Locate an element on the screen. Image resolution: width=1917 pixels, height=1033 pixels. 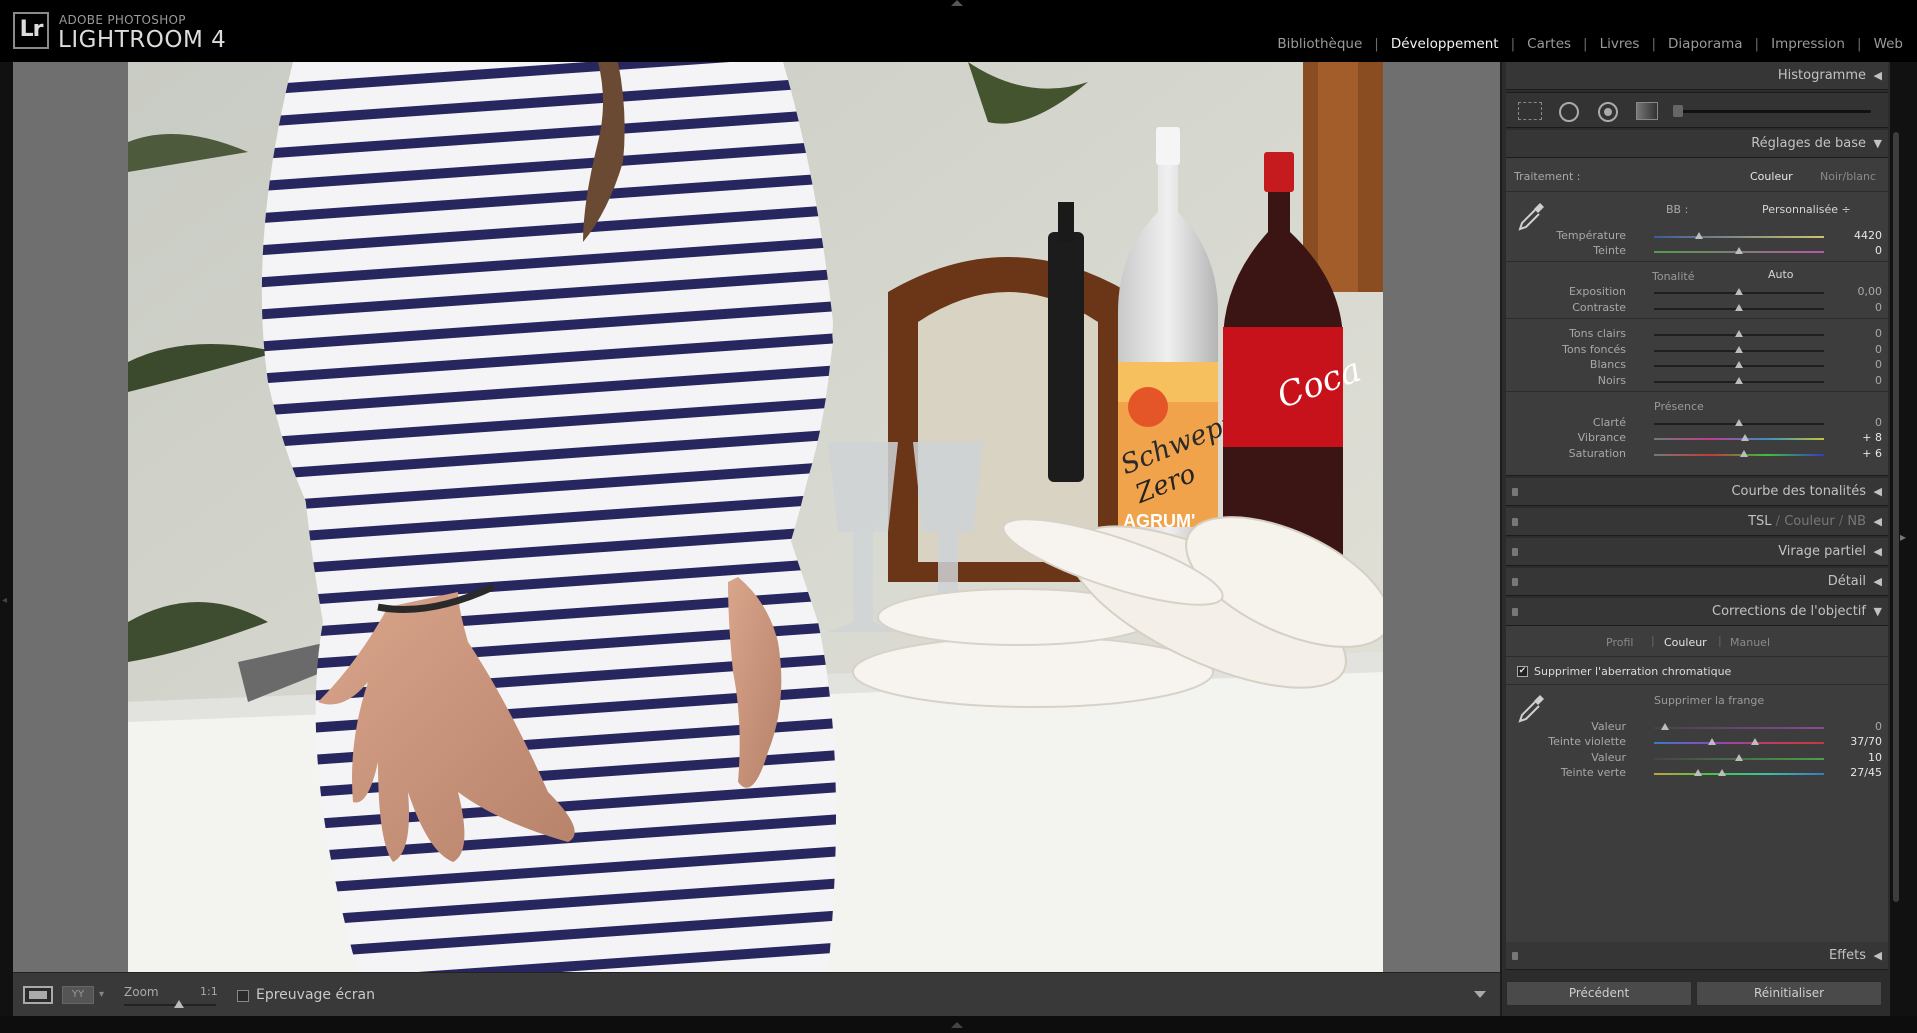
green-hue-thumb-right is located at coordinates (1722, 772).